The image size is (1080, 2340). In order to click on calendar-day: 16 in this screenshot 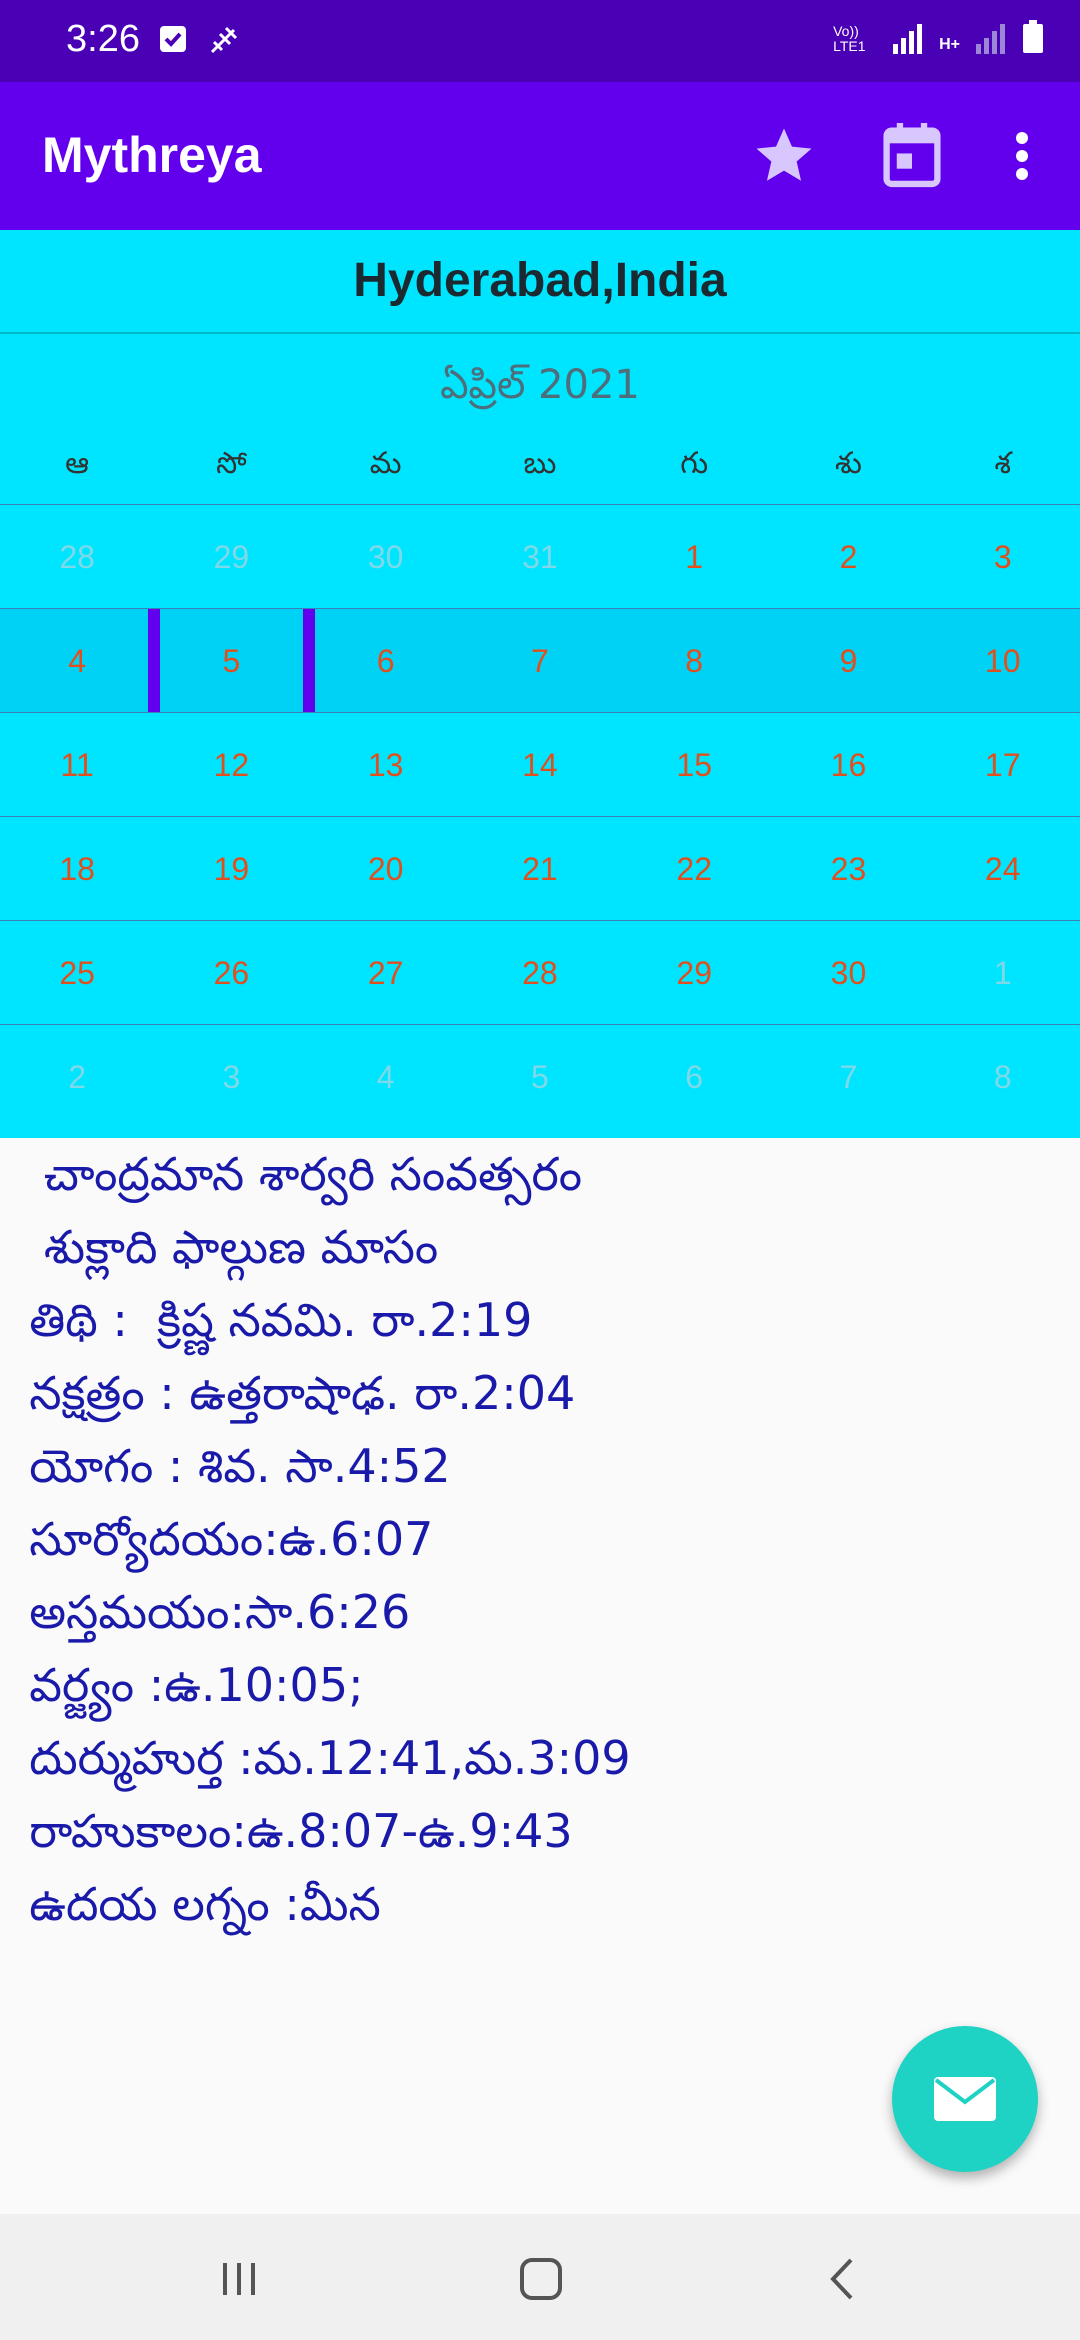, I will do `click(848, 765)`.